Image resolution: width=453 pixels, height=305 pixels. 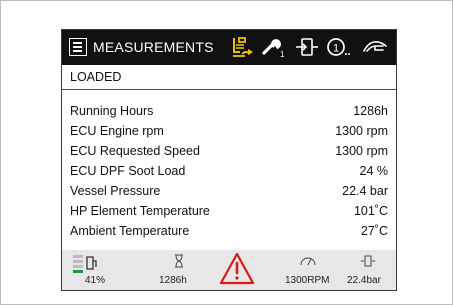 I want to click on measurement-value: 27˚C, so click(x=374, y=231).